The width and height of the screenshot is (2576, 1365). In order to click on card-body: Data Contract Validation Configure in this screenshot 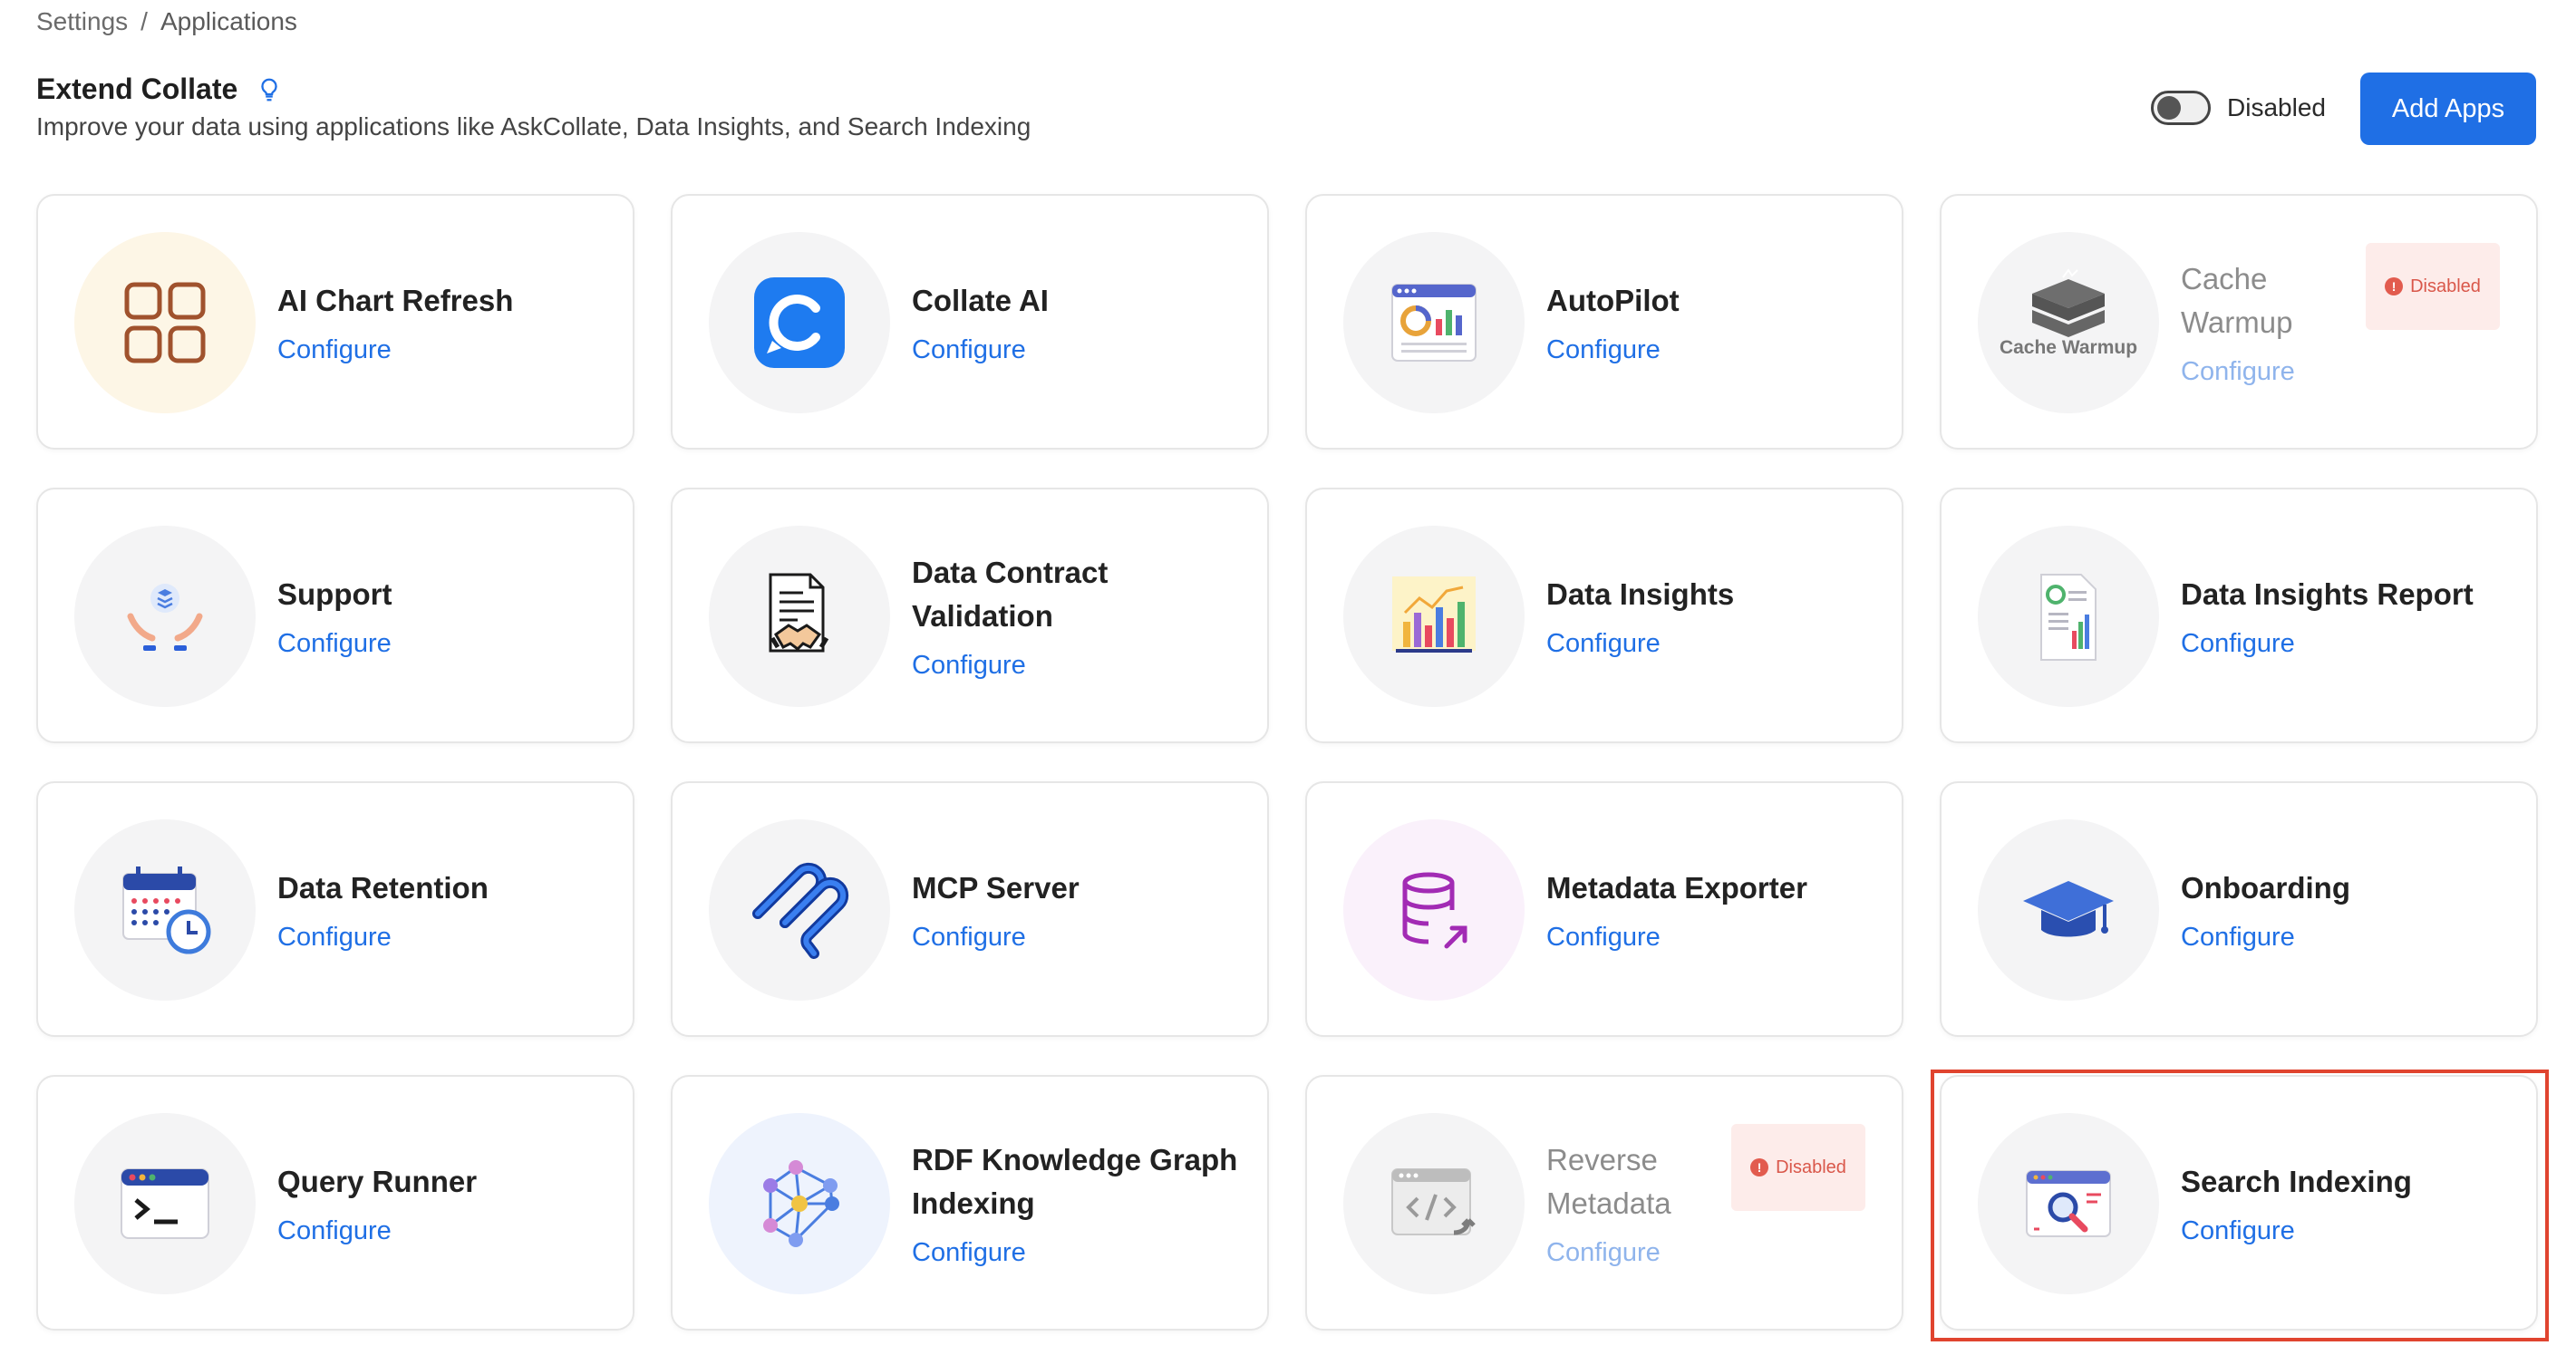, I will do `click(1078, 615)`.